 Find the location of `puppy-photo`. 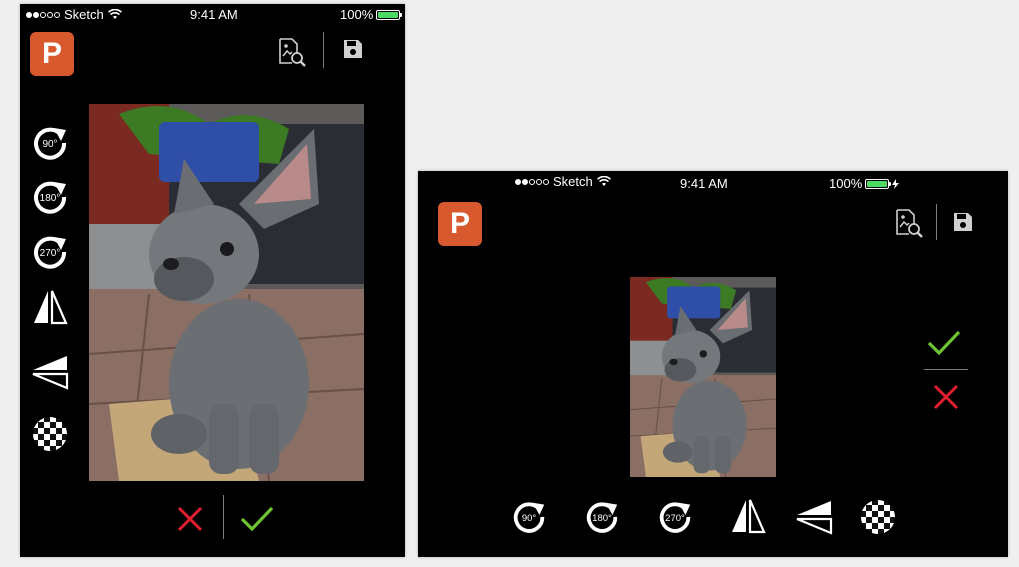

puppy-photo is located at coordinates (703, 377).